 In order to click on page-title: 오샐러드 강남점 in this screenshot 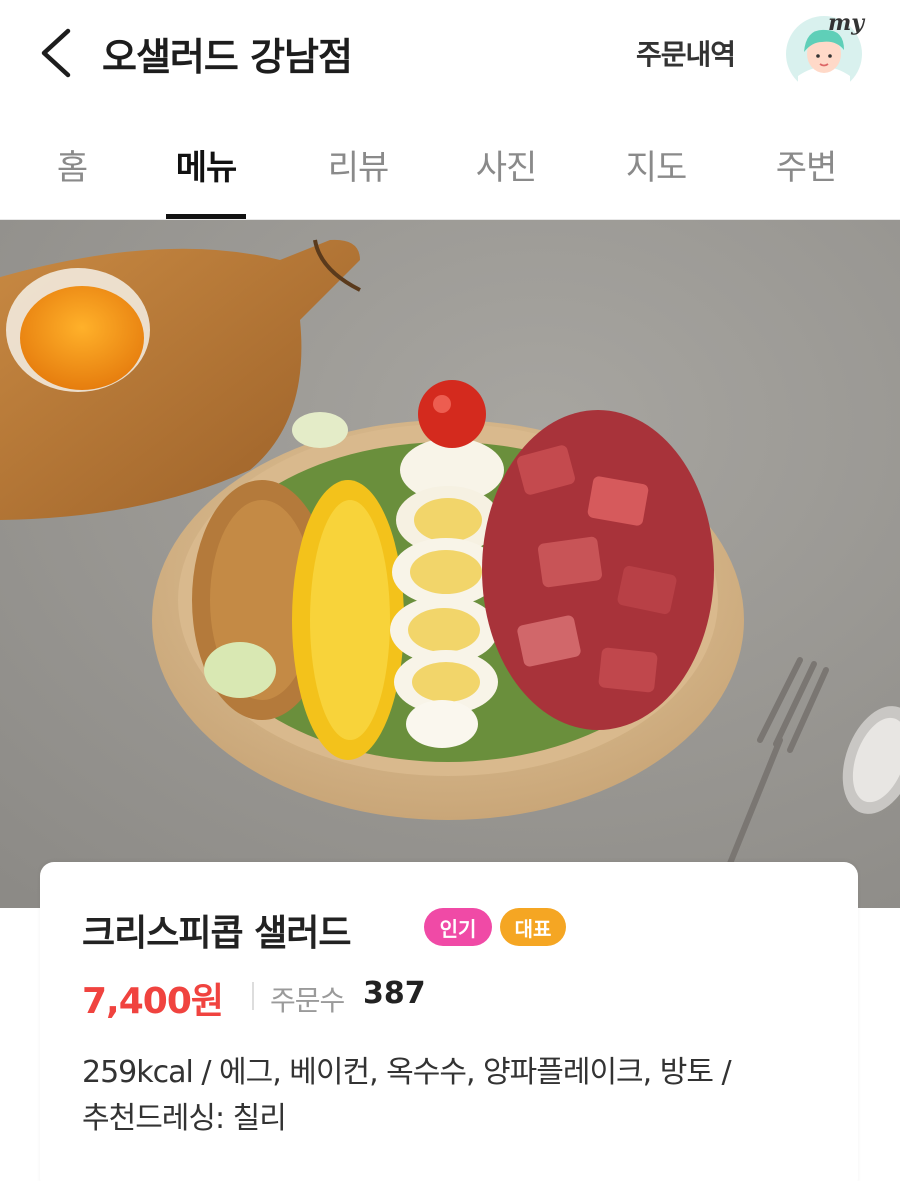, I will do `click(227, 57)`.